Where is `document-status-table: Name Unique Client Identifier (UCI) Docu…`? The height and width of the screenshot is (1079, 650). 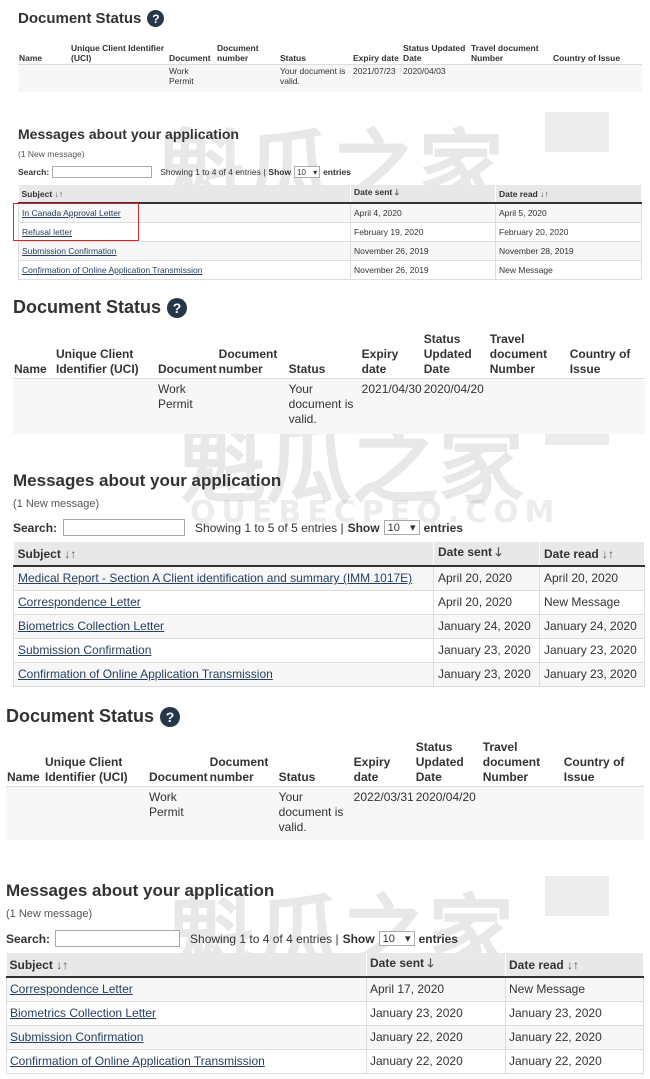 document-status-table: Name Unique Client Identifier (UCI) Docu… is located at coordinates (325, 788).